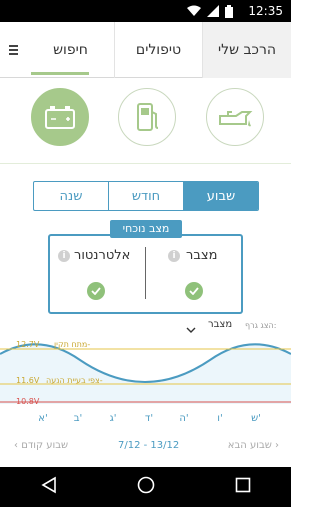  Describe the element at coordinates (243, 487) in the screenshot. I see `recents-icon` at that location.